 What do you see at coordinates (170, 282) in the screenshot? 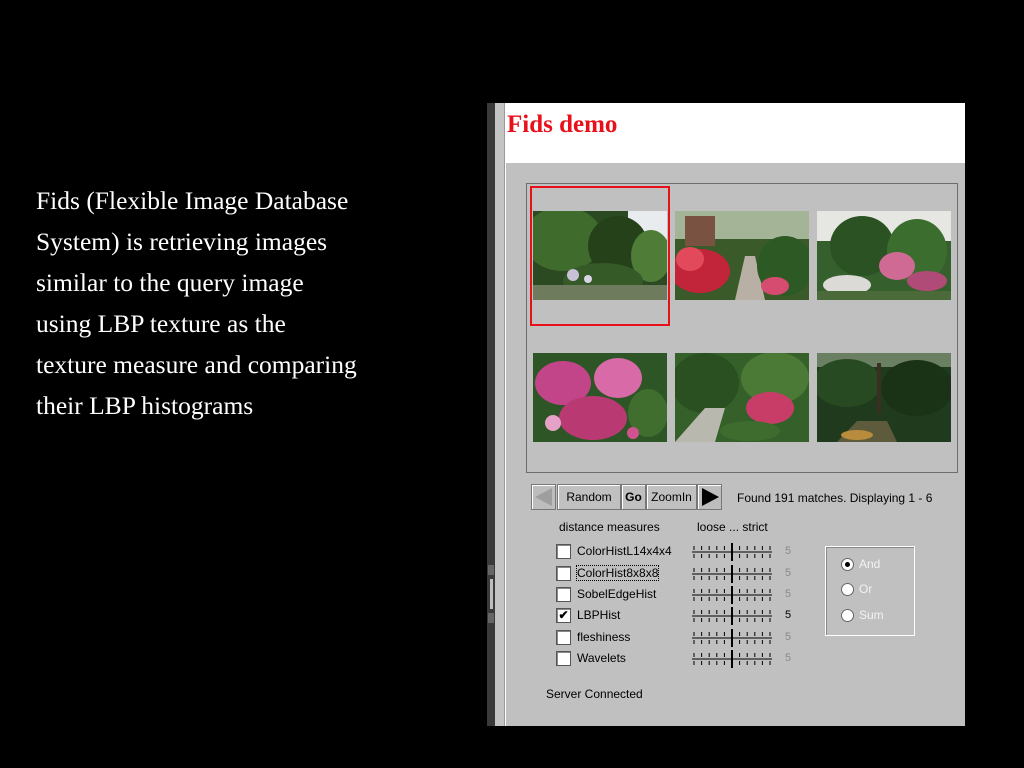
I see `caption-line: similar to the query image` at bounding box center [170, 282].